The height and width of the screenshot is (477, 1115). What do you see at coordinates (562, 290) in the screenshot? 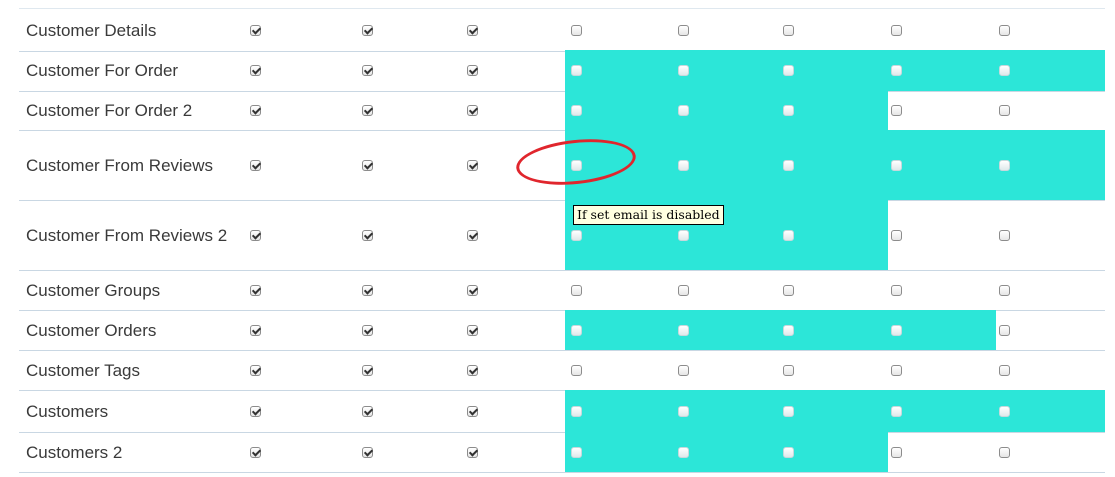
I see `table-row: Customer Groups` at bounding box center [562, 290].